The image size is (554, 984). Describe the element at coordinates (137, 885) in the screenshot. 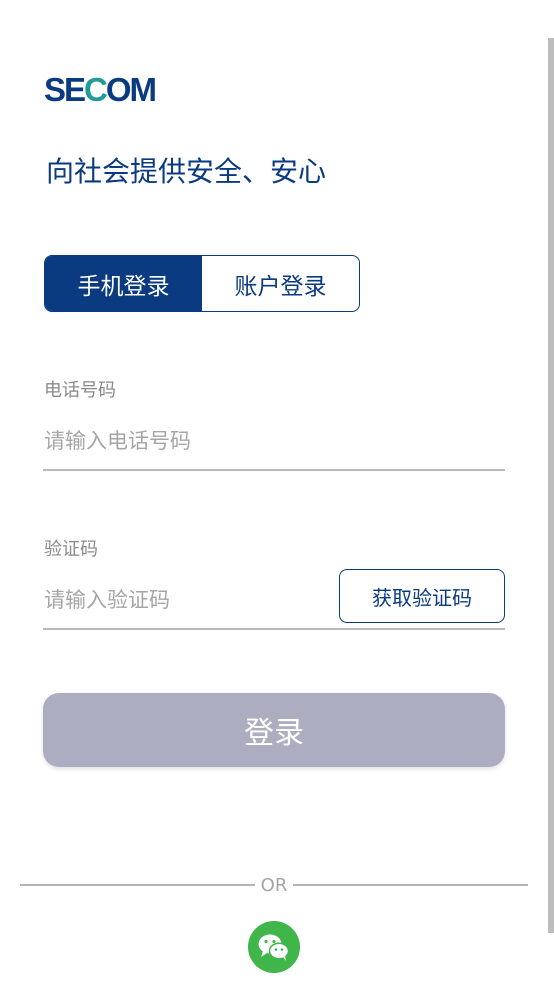

I see `divider-line-left` at that location.